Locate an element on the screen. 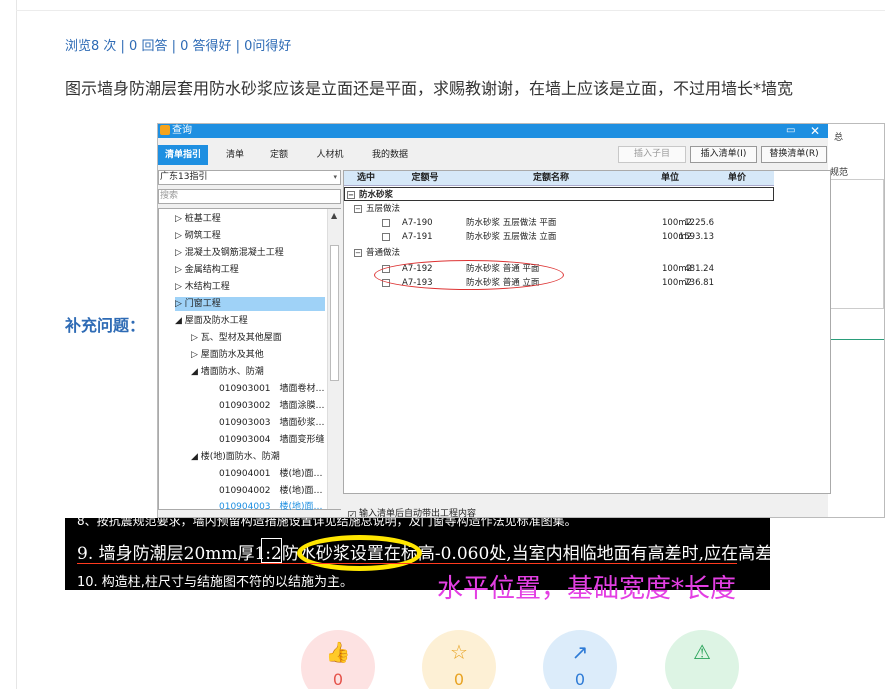 The height and width of the screenshot is (689, 885). content-top-border is located at coordinates (450, 10).